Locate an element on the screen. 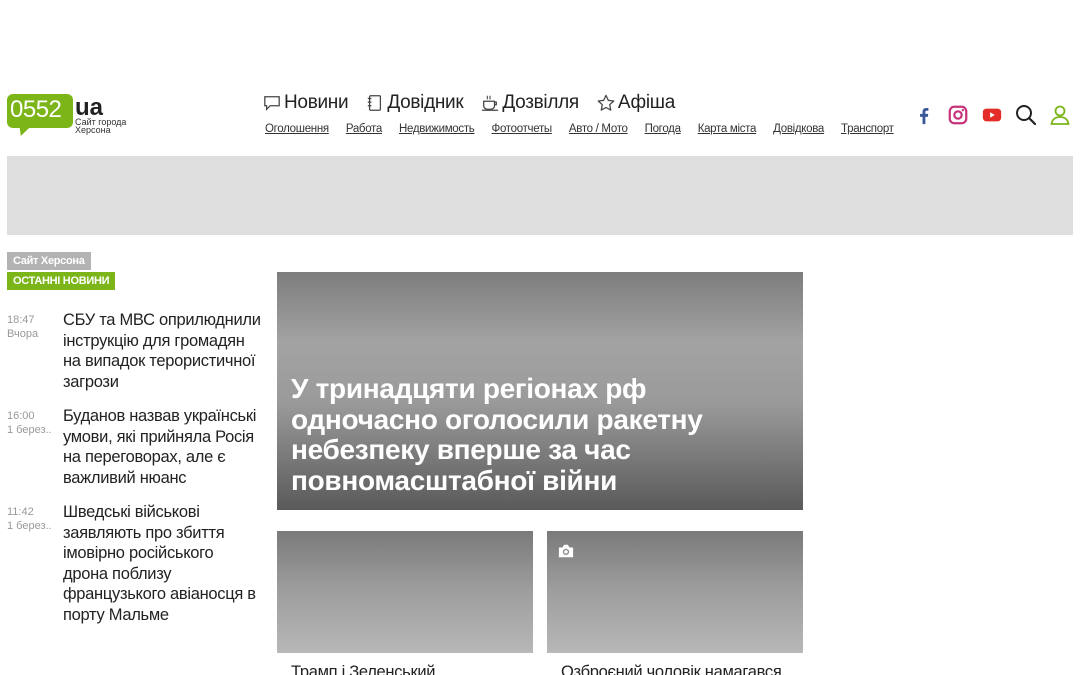 The height and width of the screenshot is (675, 1080). header-actions is located at coordinates (992, 115).